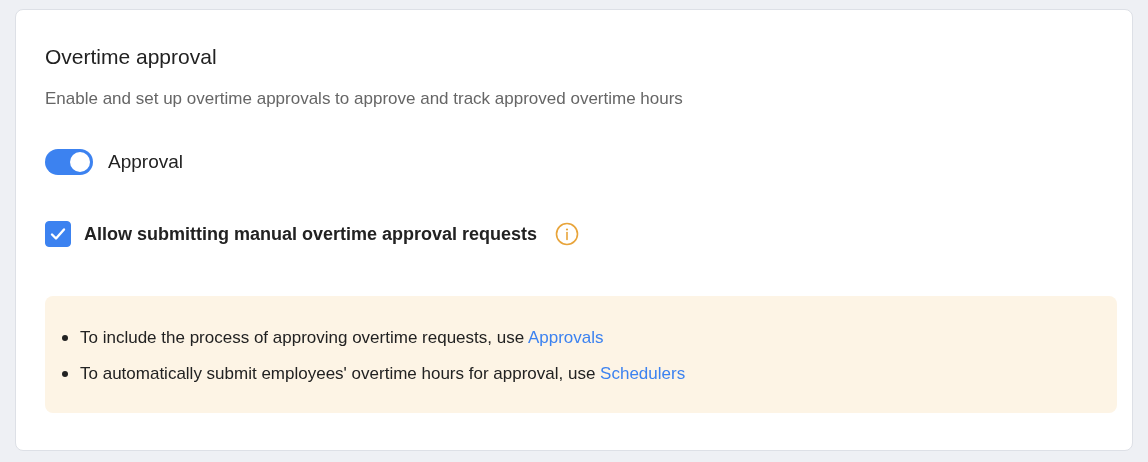 The height and width of the screenshot is (462, 1148). Describe the element at coordinates (311, 234) in the screenshot. I see `checkbox-label: Allow submitting manual overtime approval requests` at that location.